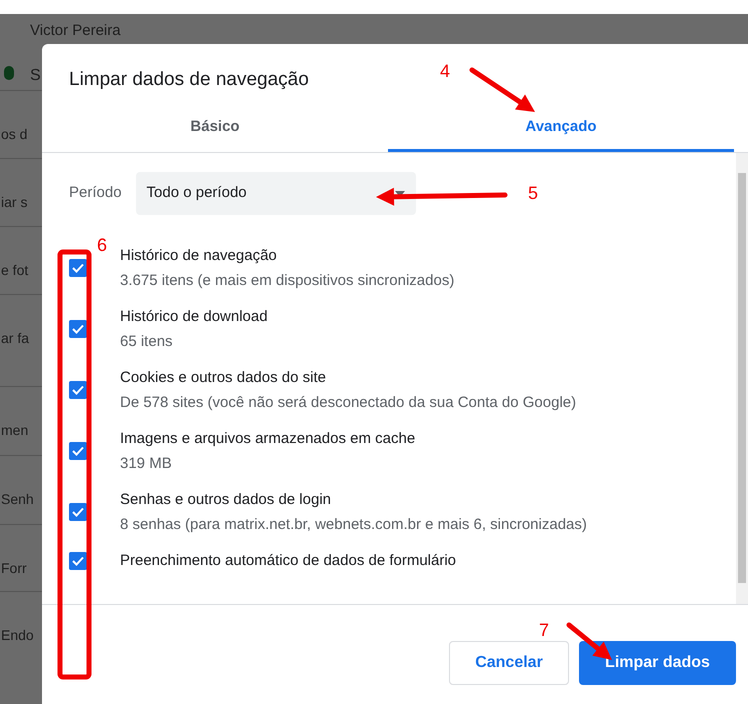 This screenshot has width=748, height=704. Describe the element at coordinates (17, 499) in the screenshot. I see `background-text: Senh` at that location.